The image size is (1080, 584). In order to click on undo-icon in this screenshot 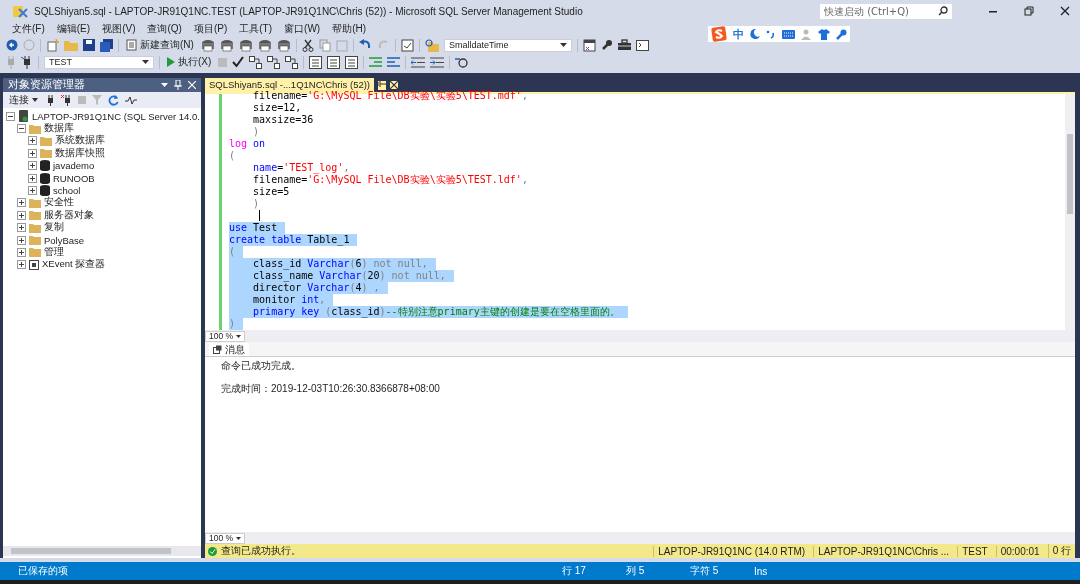, I will do `click(365, 45)`.